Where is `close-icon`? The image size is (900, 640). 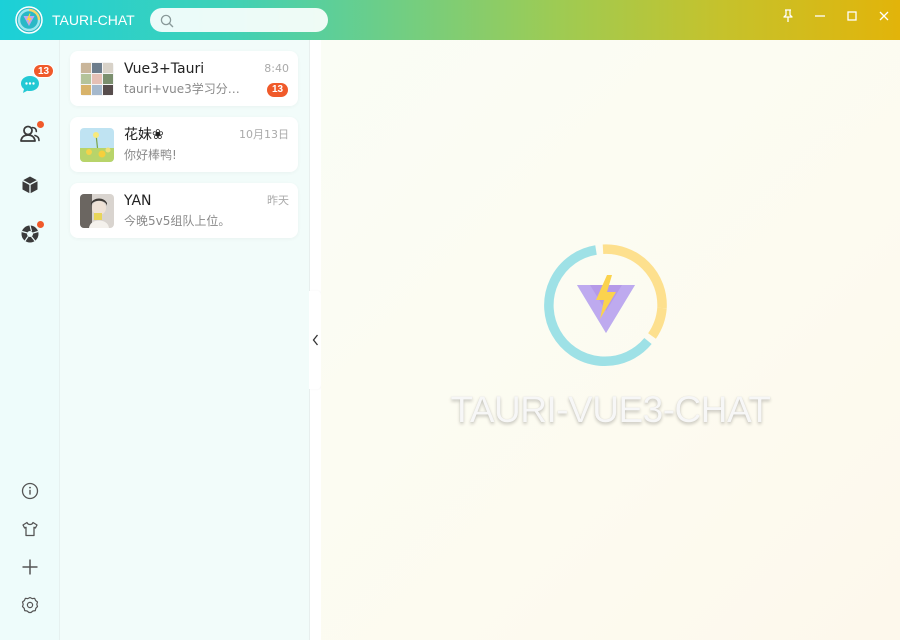
close-icon is located at coordinates (884, 16).